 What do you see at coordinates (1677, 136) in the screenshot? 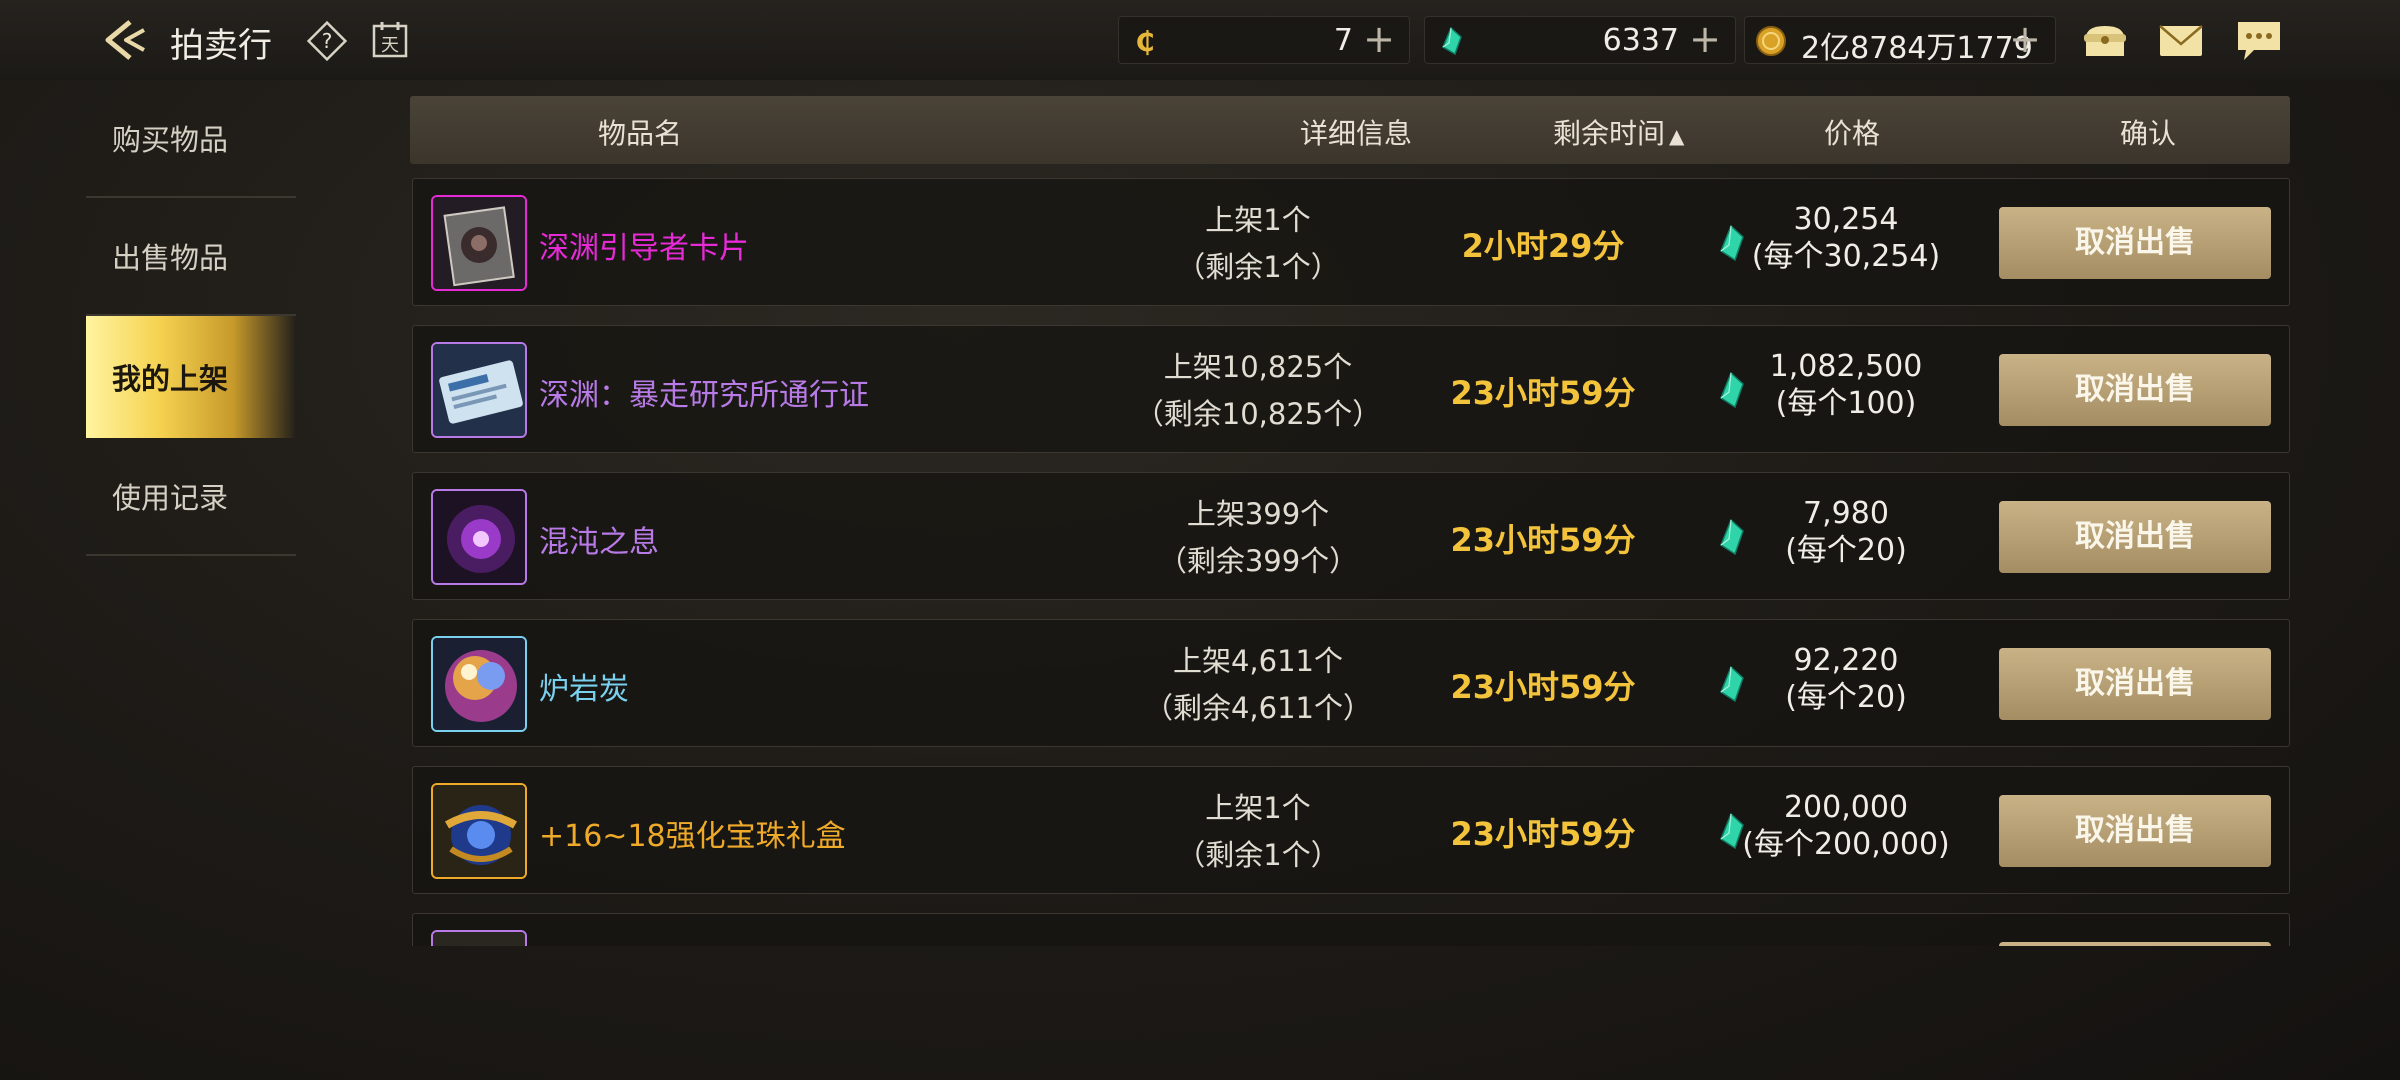
I see `sort-ascending-icon: ▲` at bounding box center [1677, 136].